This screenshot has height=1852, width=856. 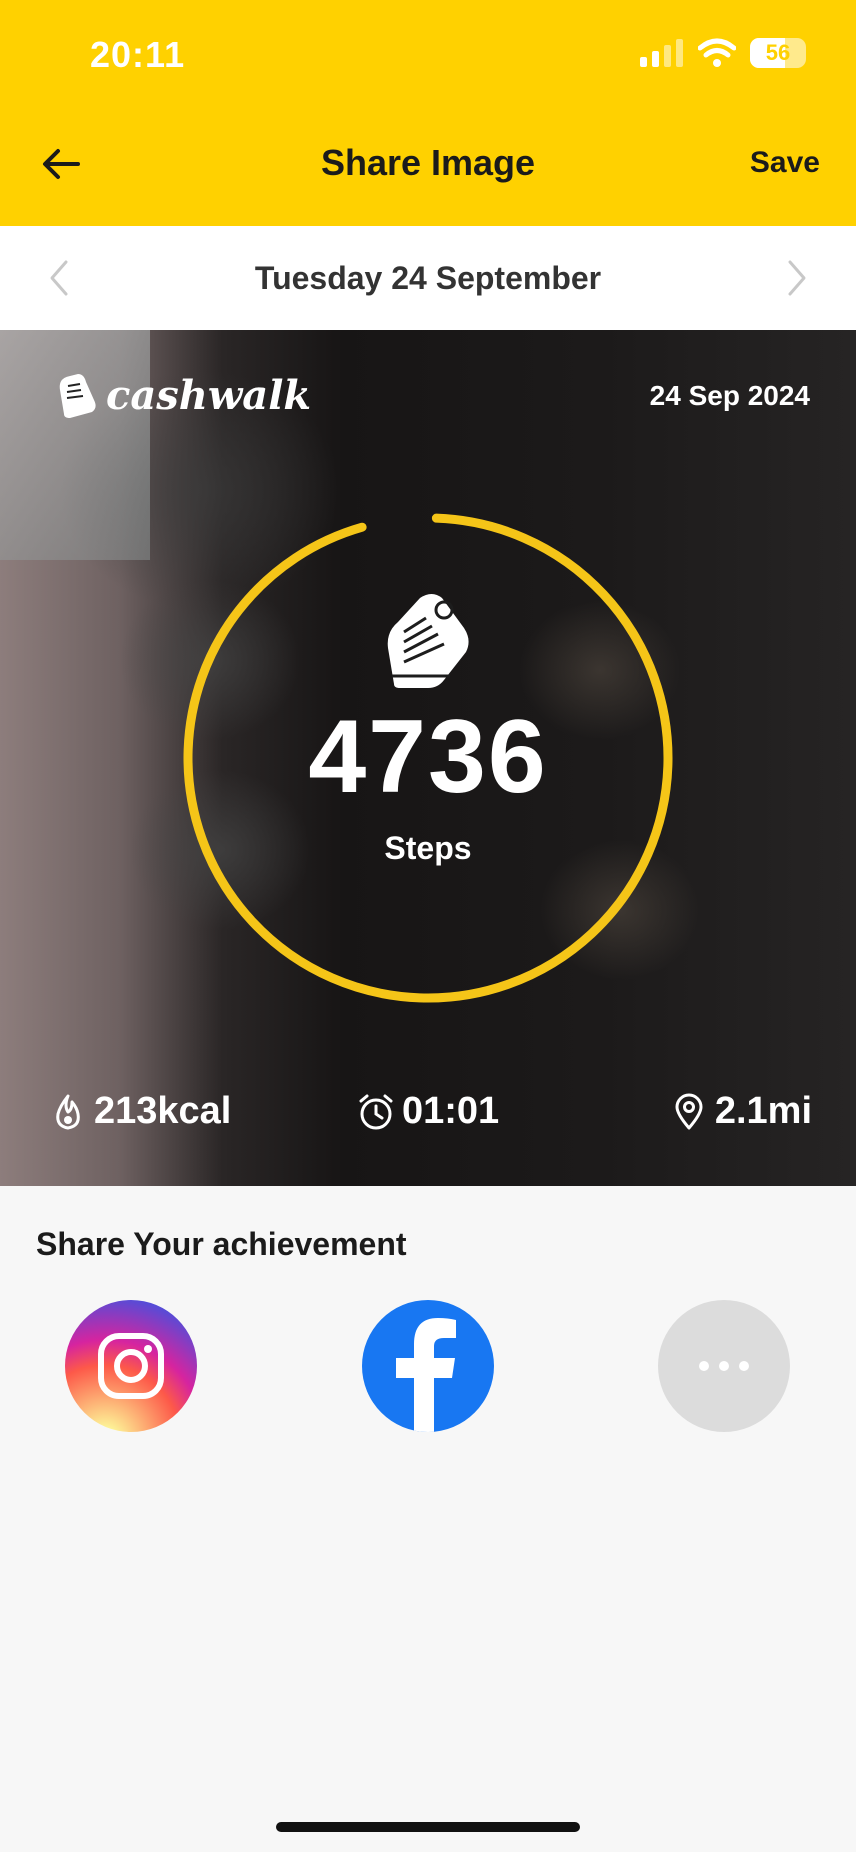 I want to click on date-selector: Tuesday 24 September, so click(x=428, y=278).